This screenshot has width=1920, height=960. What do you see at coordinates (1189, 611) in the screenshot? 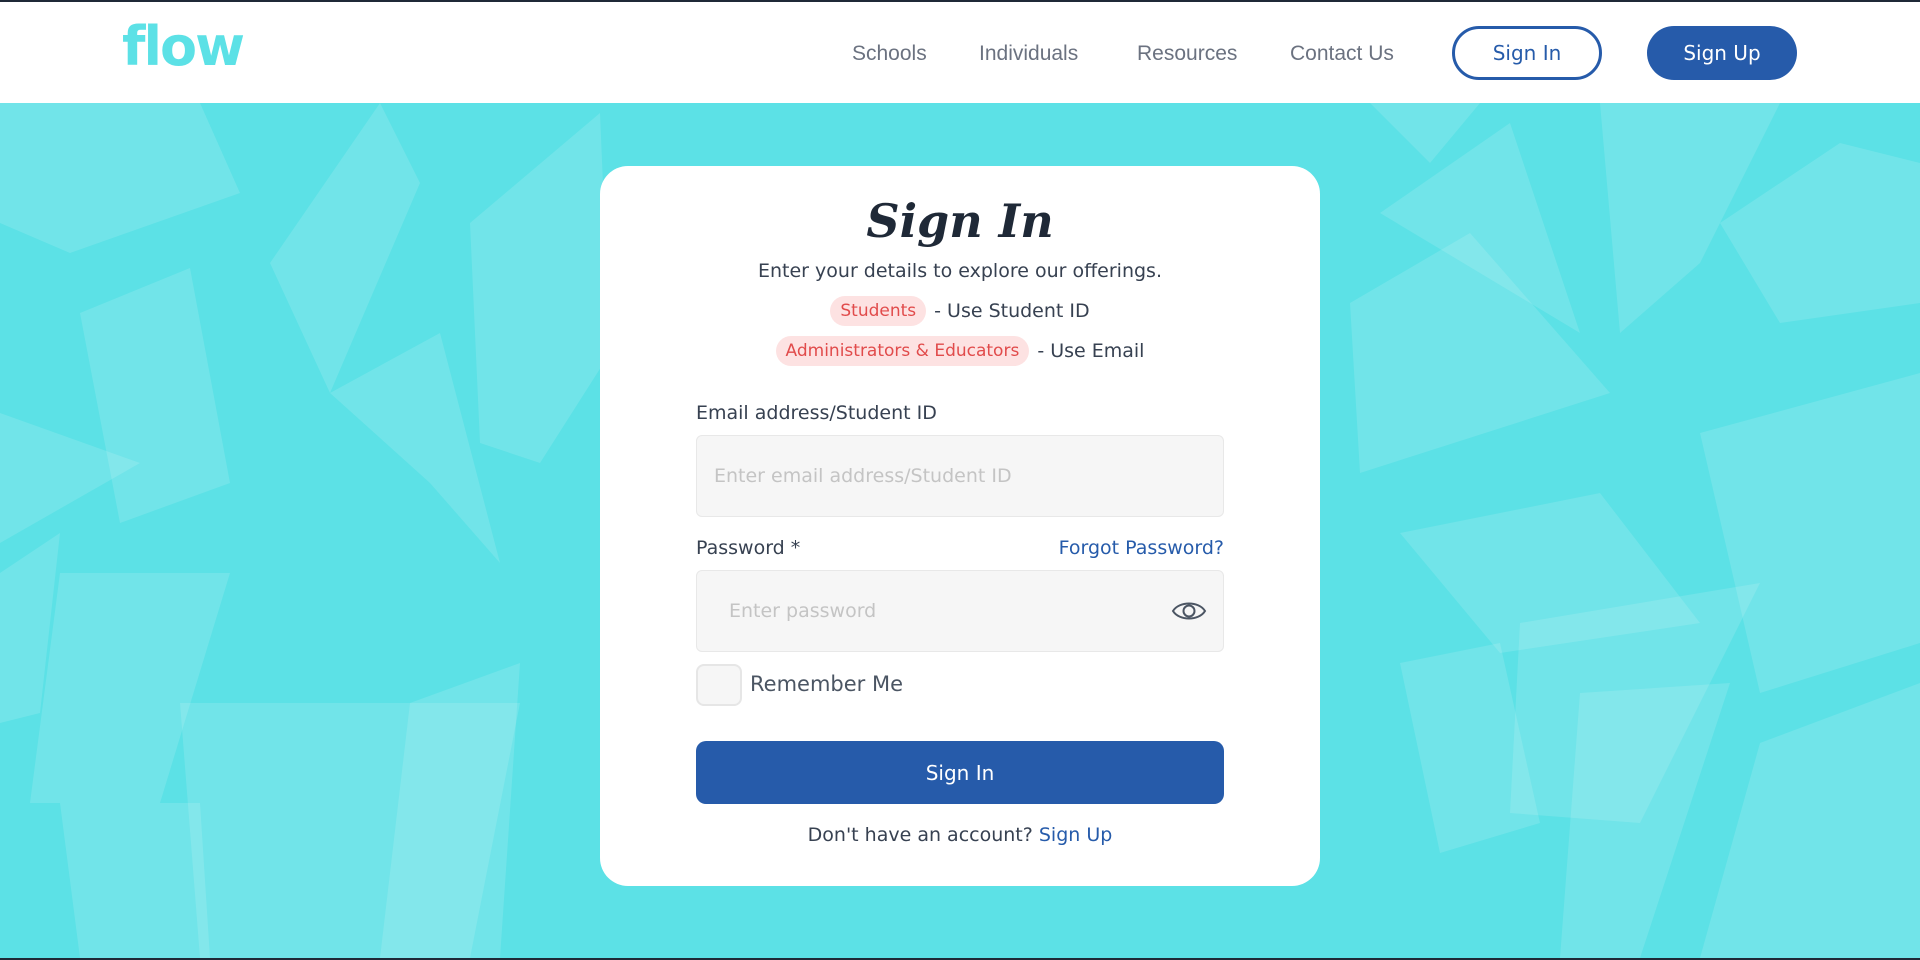
I see `eye-icon` at bounding box center [1189, 611].